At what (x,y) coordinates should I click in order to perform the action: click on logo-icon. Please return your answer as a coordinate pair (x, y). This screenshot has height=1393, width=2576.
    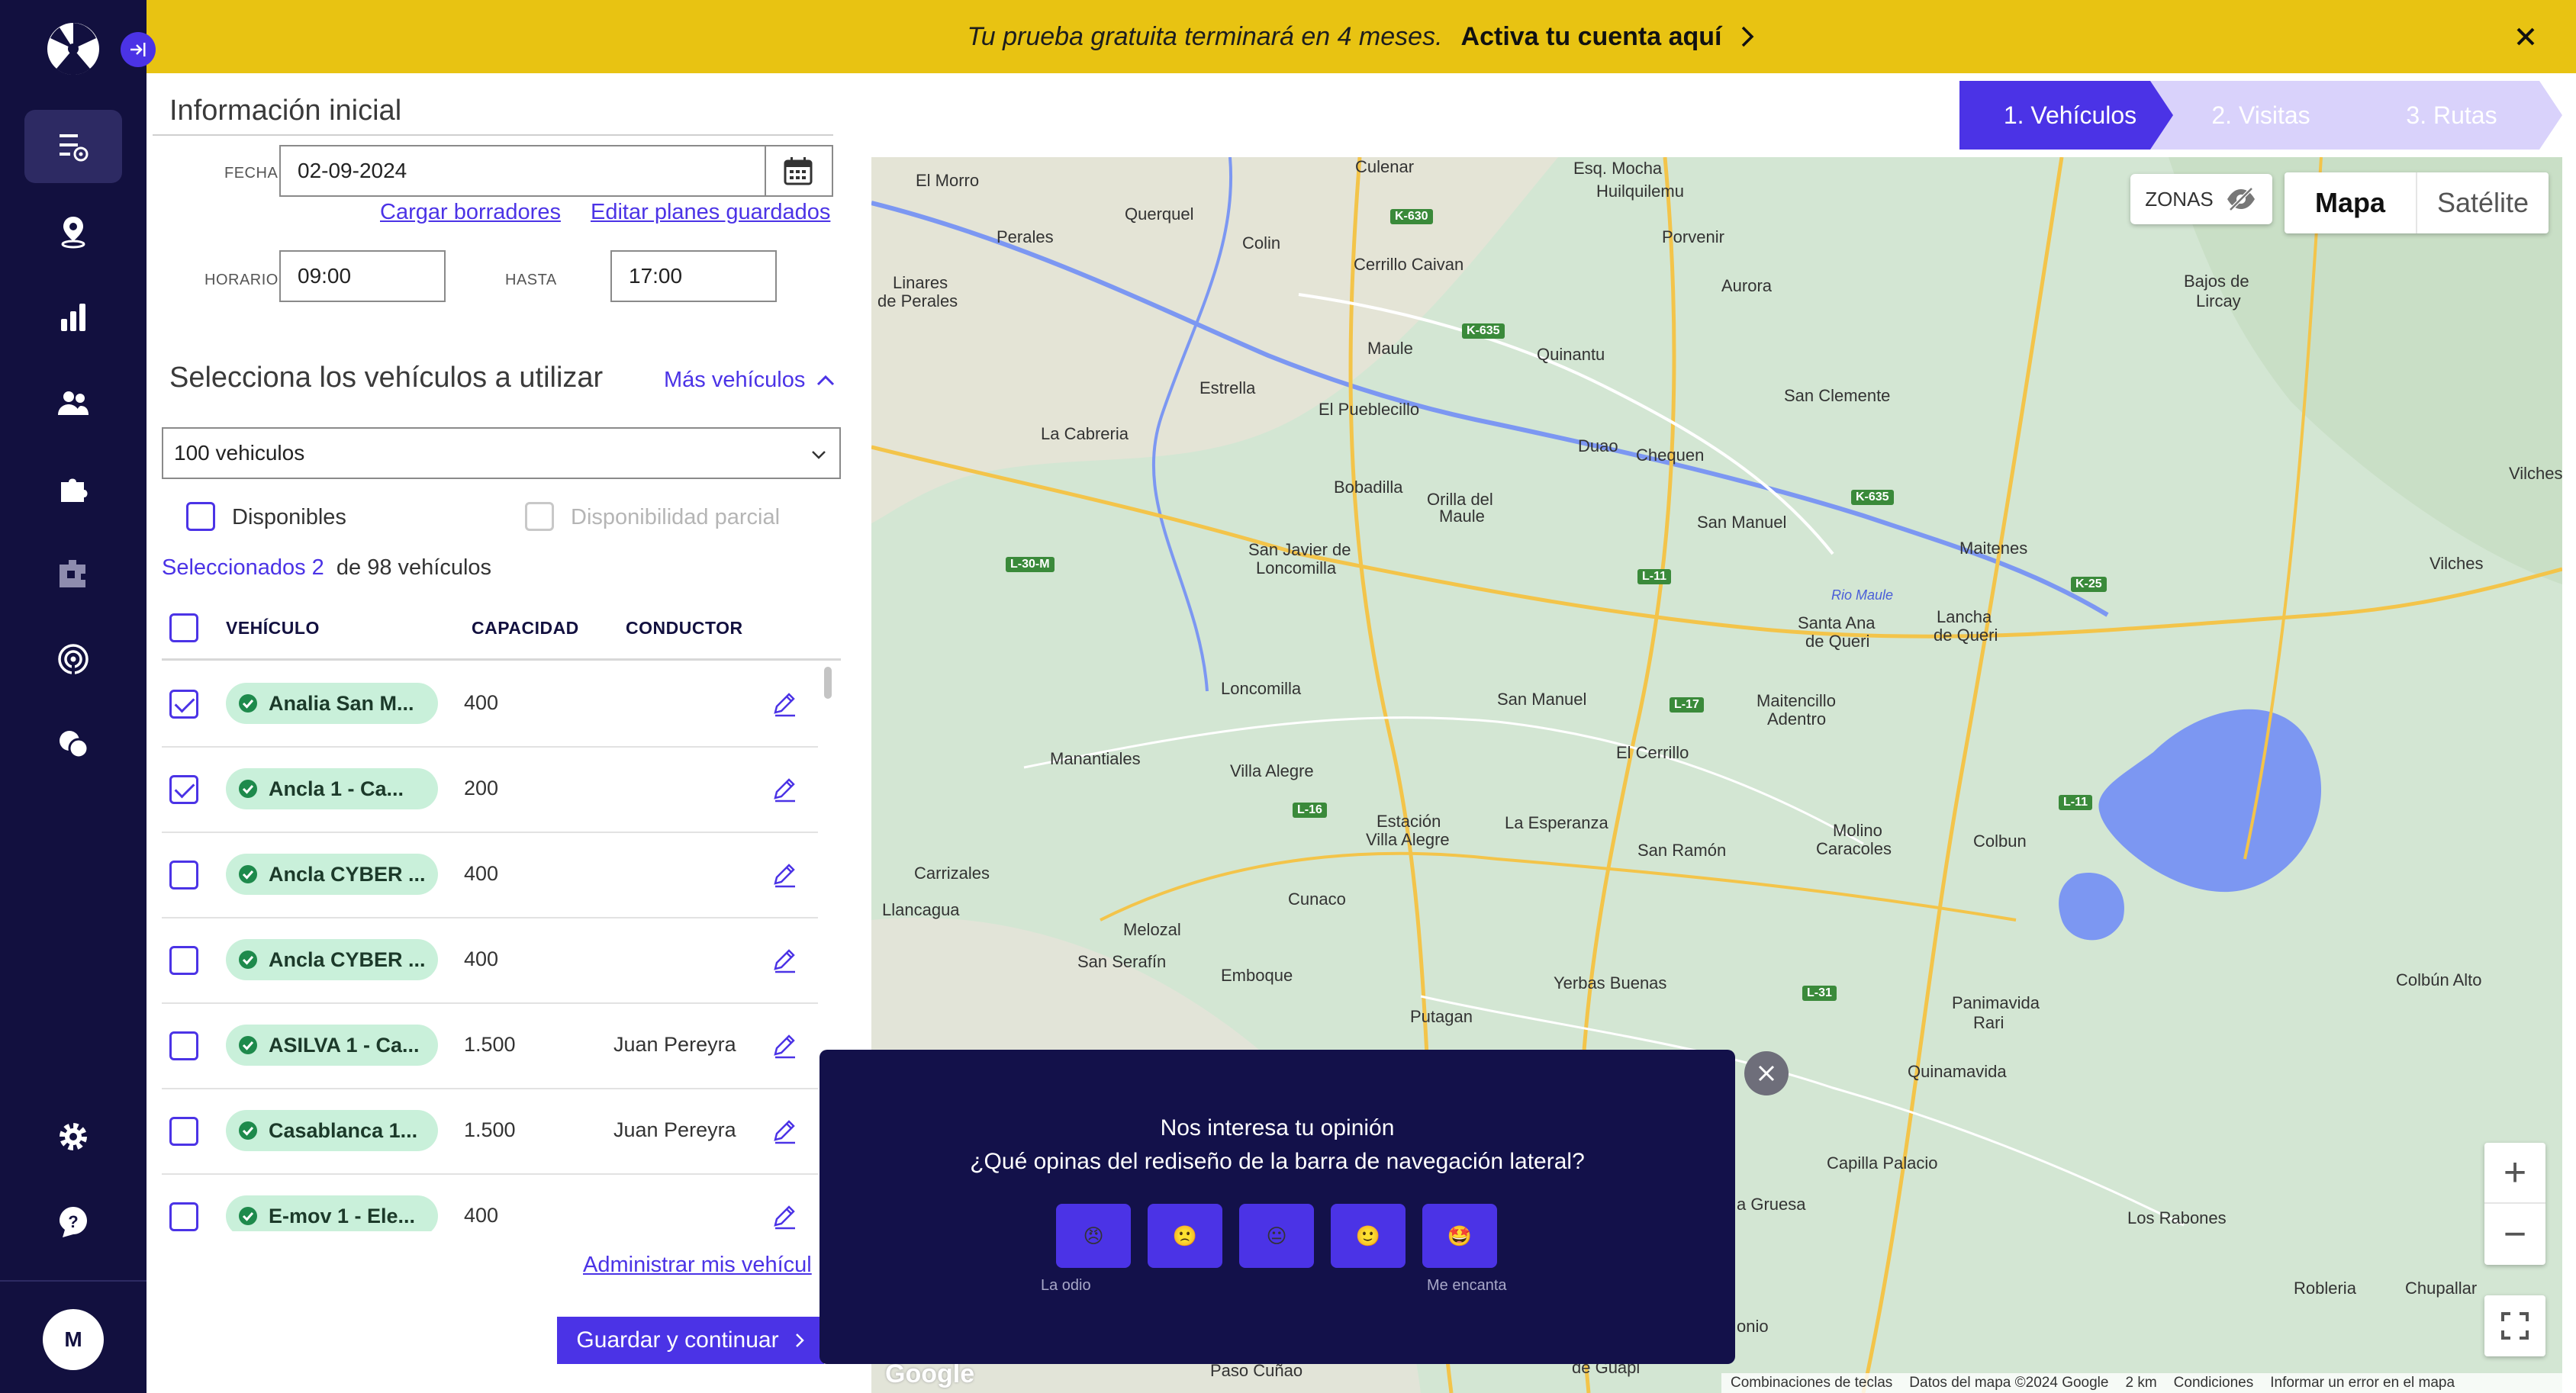
    Looking at the image, I should click on (73, 49).